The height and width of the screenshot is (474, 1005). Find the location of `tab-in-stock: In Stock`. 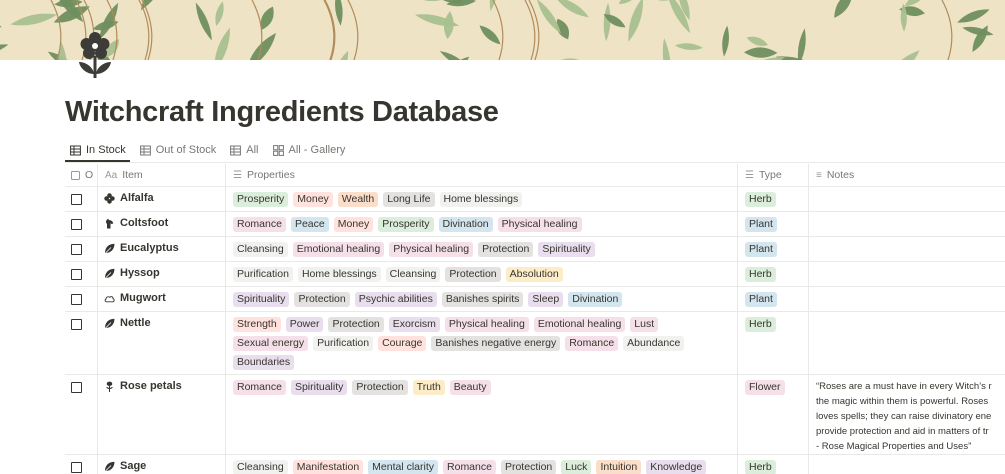

tab-in-stock: In Stock is located at coordinates (98, 150).